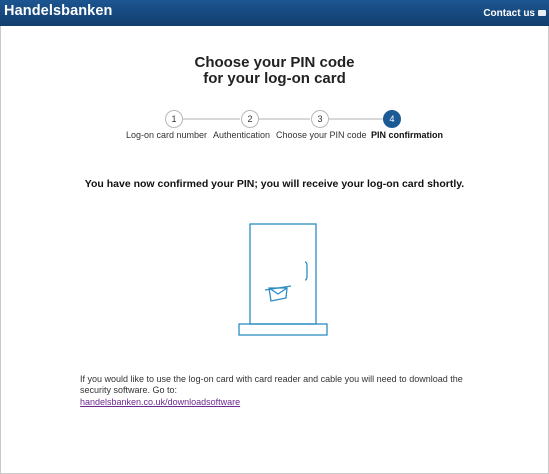 The width and height of the screenshot is (549, 474). What do you see at coordinates (509, 13) in the screenshot?
I see `contact-us-link: Contact us` at bounding box center [509, 13].